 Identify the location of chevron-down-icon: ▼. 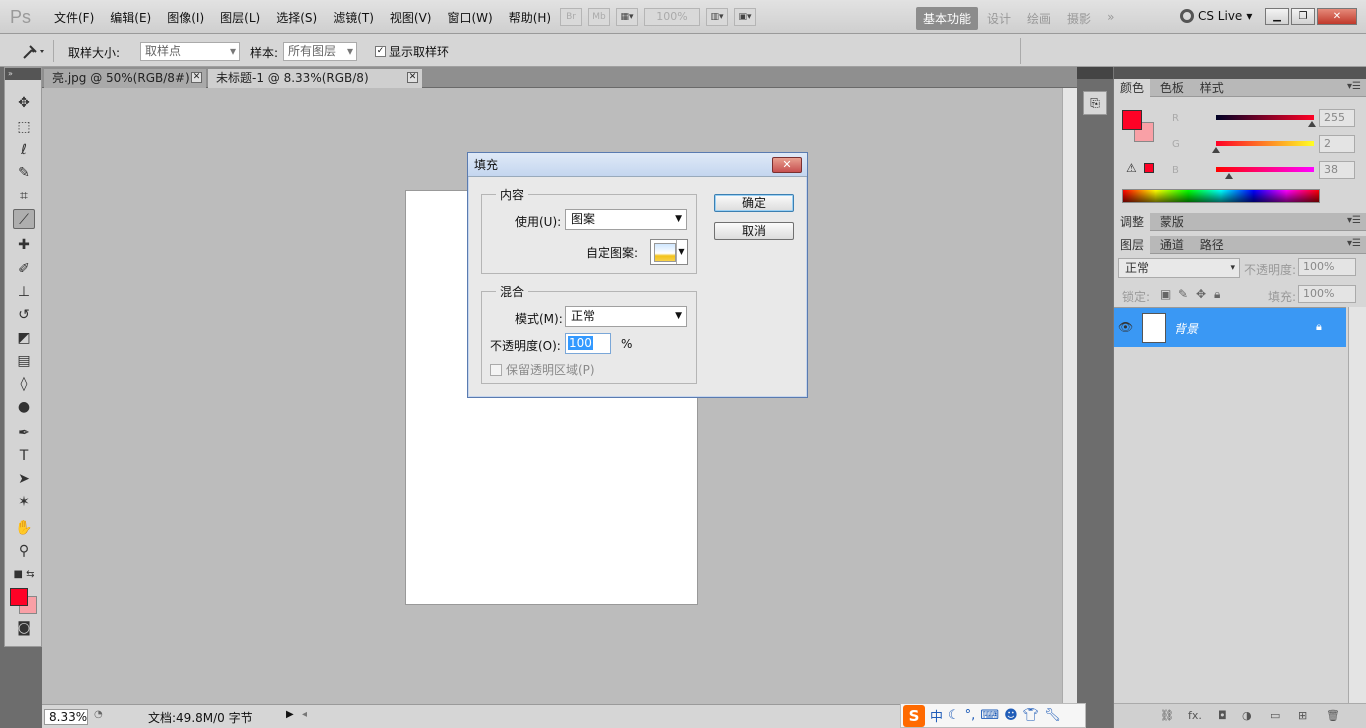
(681, 252).